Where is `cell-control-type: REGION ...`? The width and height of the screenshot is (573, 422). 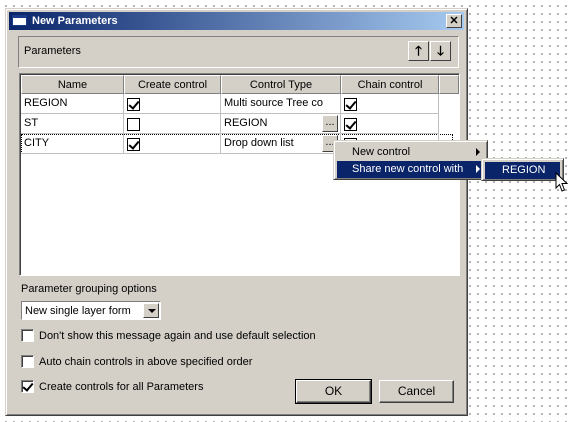
cell-control-type: REGION ... is located at coordinates (281, 124).